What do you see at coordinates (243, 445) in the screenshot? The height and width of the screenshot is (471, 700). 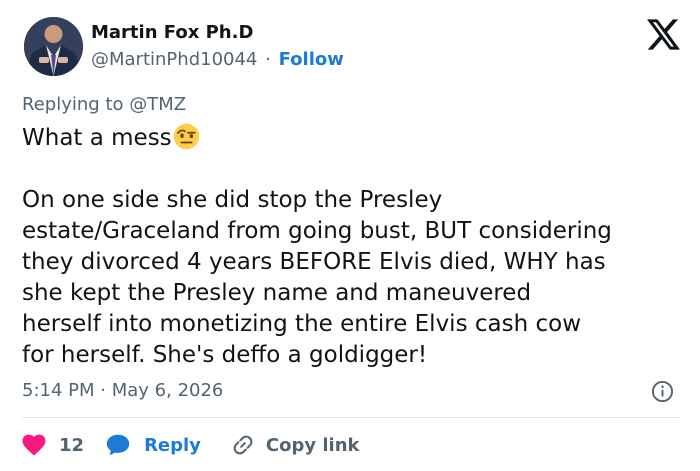 I see `link-icon` at bounding box center [243, 445].